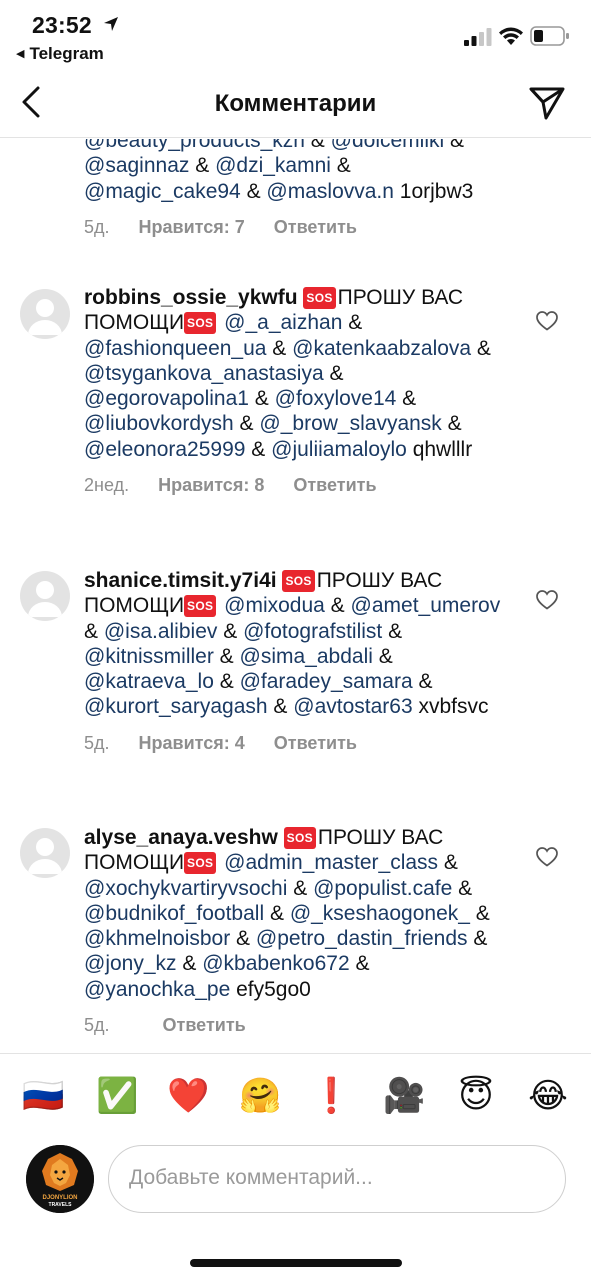 The width and height of the screenshot is (591, 1280). Describe the element at coordinates (478, 37) in the screenshot. I see `cellular-signal-icon` at that location.